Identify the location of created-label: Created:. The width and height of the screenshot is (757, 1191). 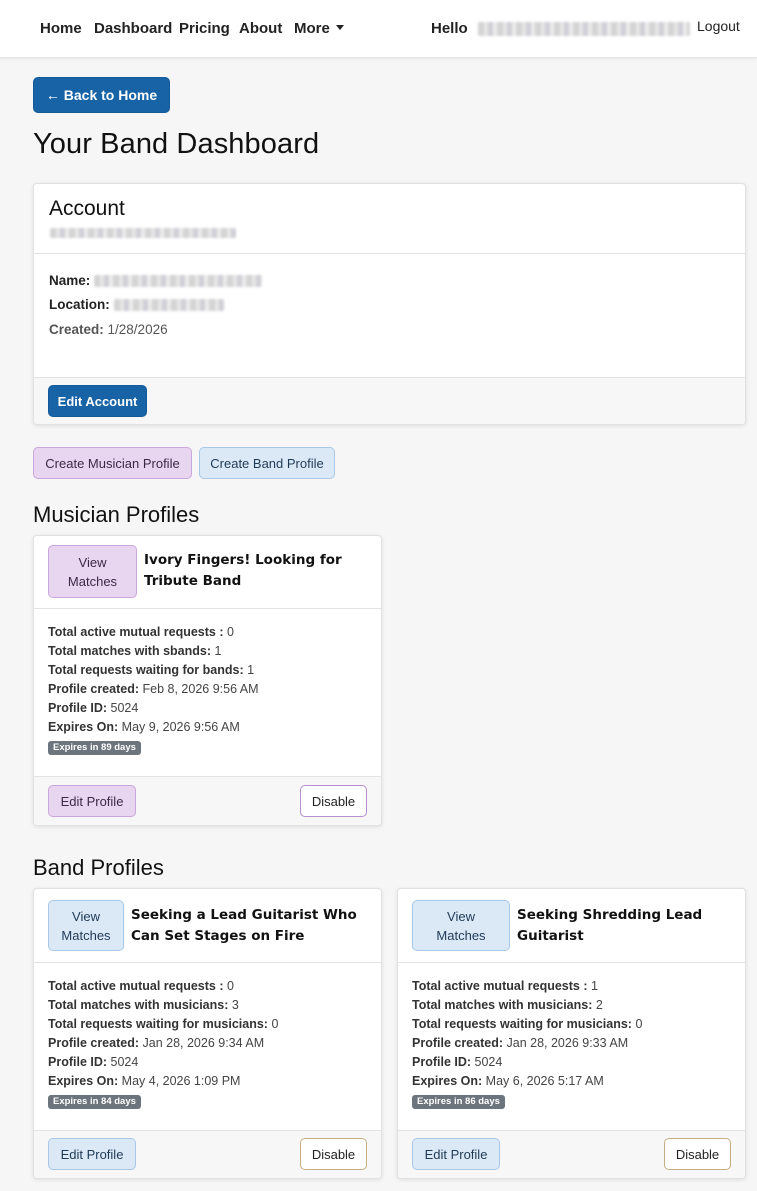
(76, 329).